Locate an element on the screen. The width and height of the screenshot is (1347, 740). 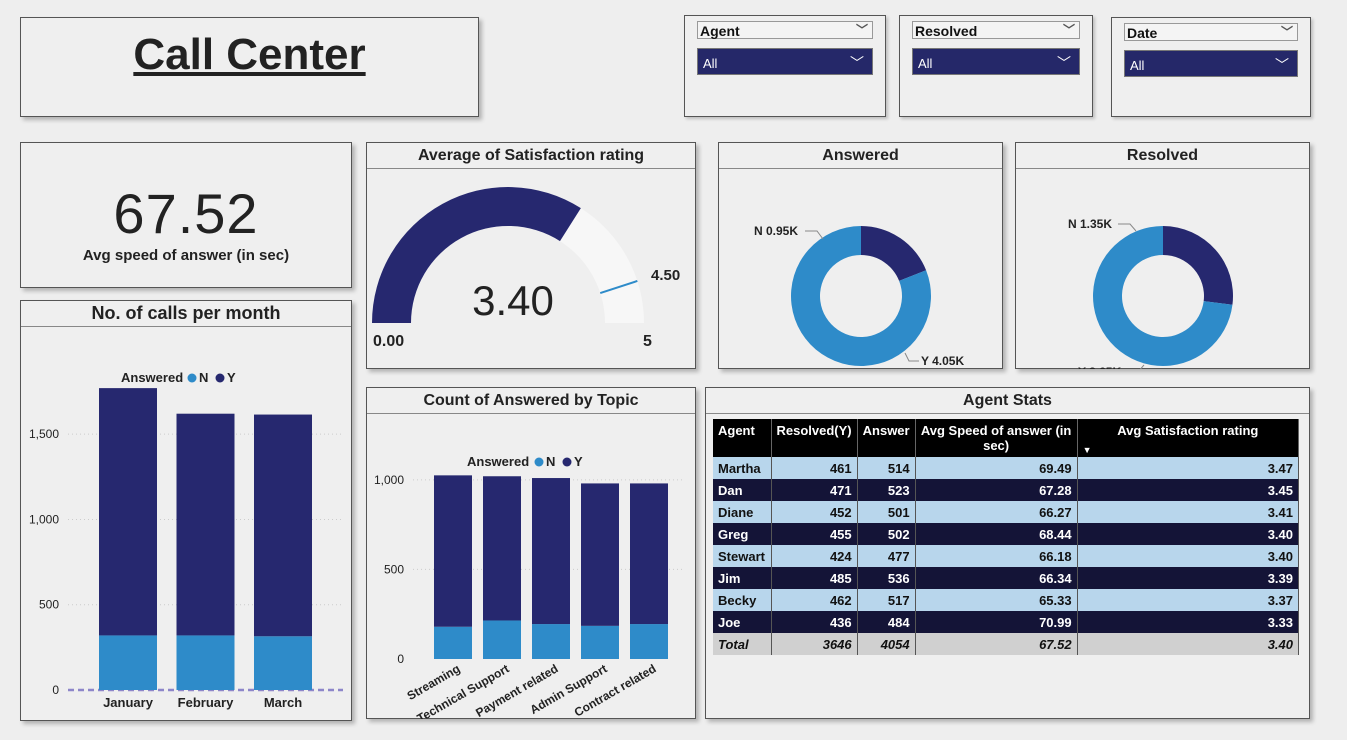
date-filter-value: All is located at coordinates (1137, 65).